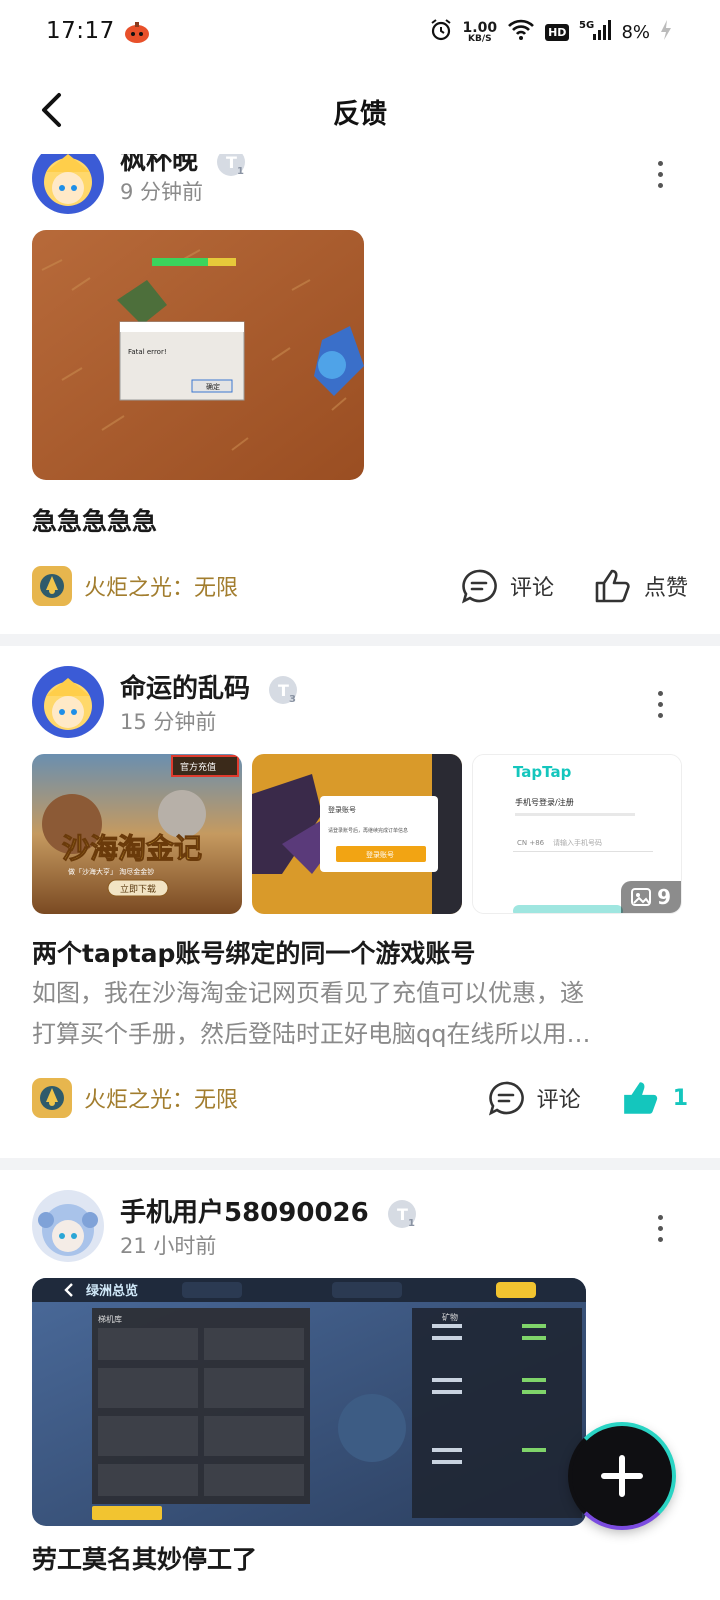 The height and width of the screenshot is (1600, 720). Describe the element at coordinates (557, 32) in the screenshot. I see `hd-badge: HD` at that location.